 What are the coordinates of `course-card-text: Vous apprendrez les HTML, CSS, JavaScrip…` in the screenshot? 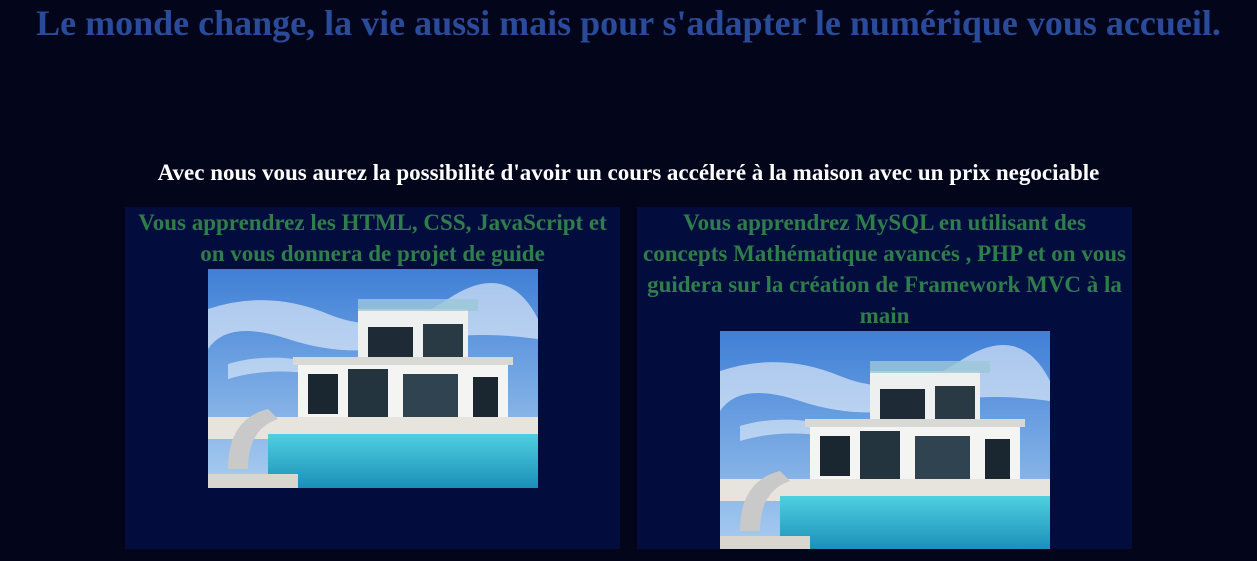 It's located at (372, 238).